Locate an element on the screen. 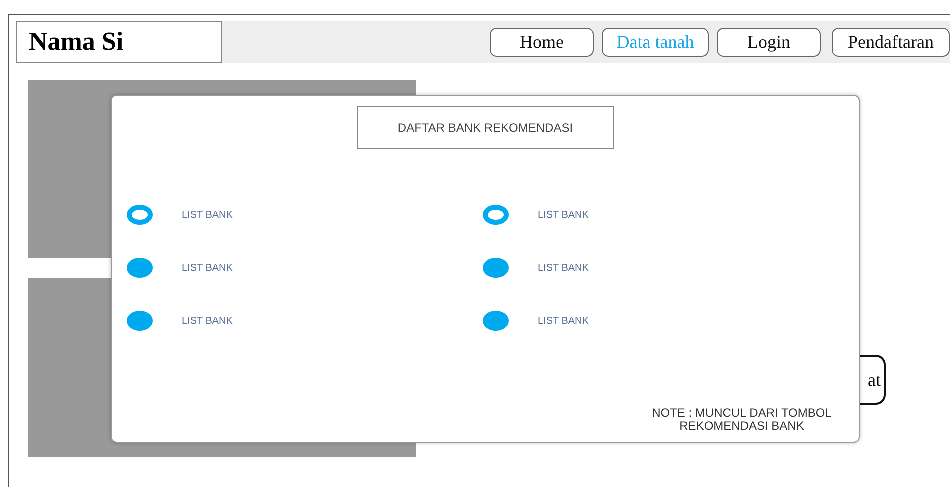 The width and height of the screenshot is (950, 487). site-logo: Nama Si is located at coordinates (119, 42).